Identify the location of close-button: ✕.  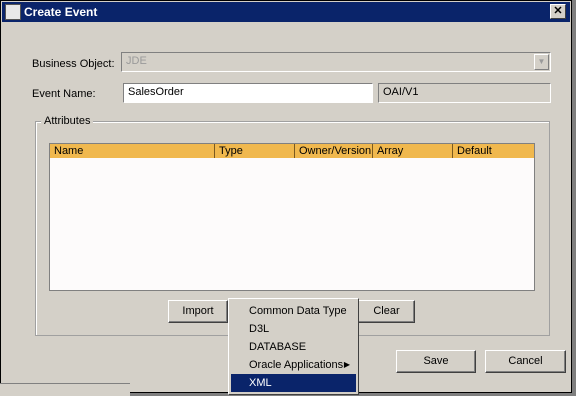
(558, 11).